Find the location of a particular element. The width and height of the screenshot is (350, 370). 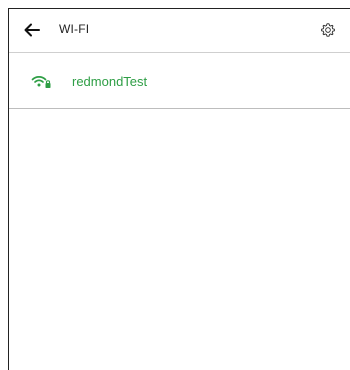

gear-icon is located at coordinates (328, 30).